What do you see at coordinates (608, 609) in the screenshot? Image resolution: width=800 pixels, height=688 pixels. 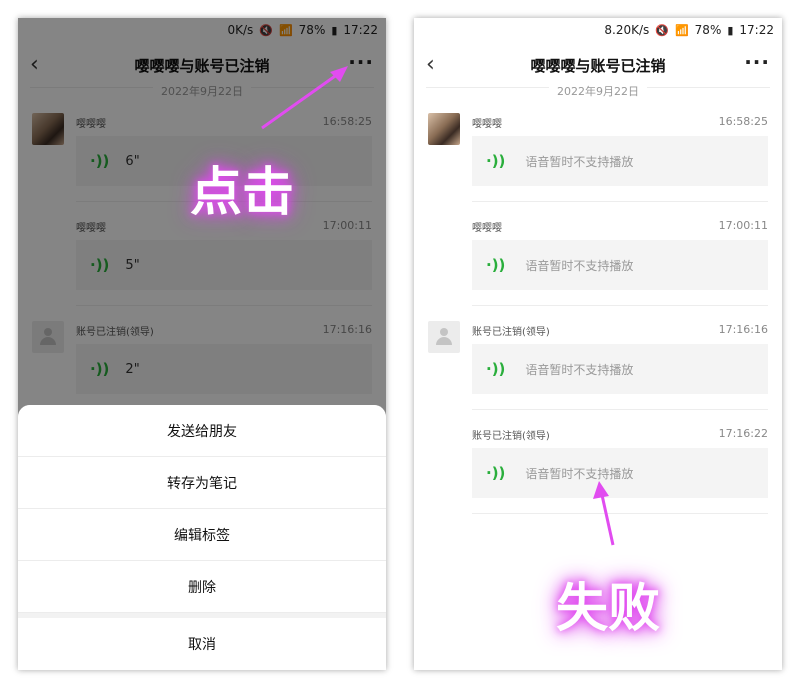 I see `fail-annotation: 失败` at bounding box center [608, 609].